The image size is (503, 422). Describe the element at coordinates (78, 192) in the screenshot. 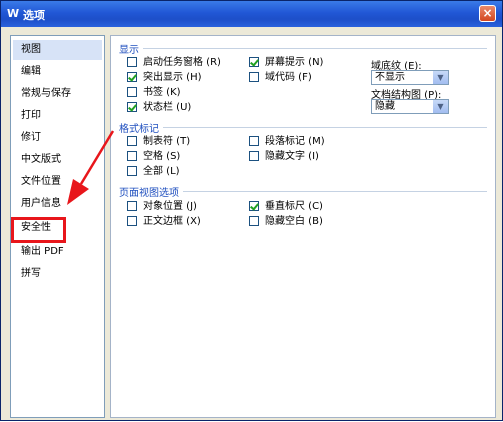

I see `arrow-head` at that location.